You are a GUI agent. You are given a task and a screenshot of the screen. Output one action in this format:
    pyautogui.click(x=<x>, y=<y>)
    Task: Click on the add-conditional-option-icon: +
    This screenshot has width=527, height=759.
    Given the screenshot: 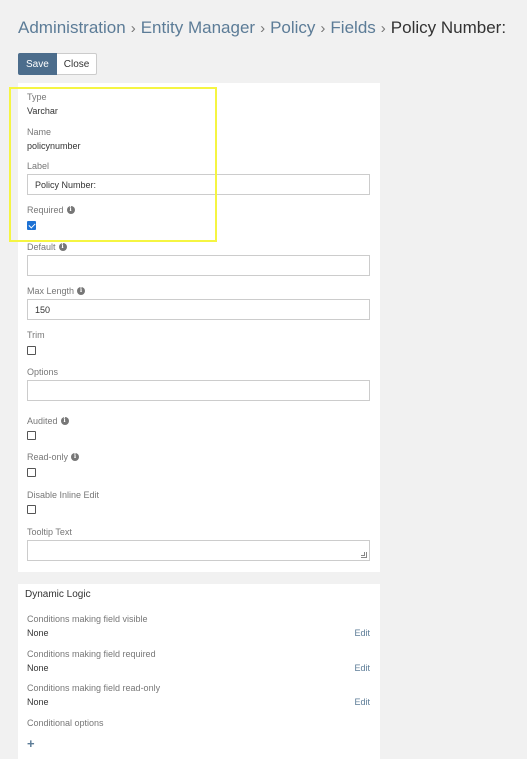 What is the action you would take?
    pyautogui.click(x=31, y=743)
    